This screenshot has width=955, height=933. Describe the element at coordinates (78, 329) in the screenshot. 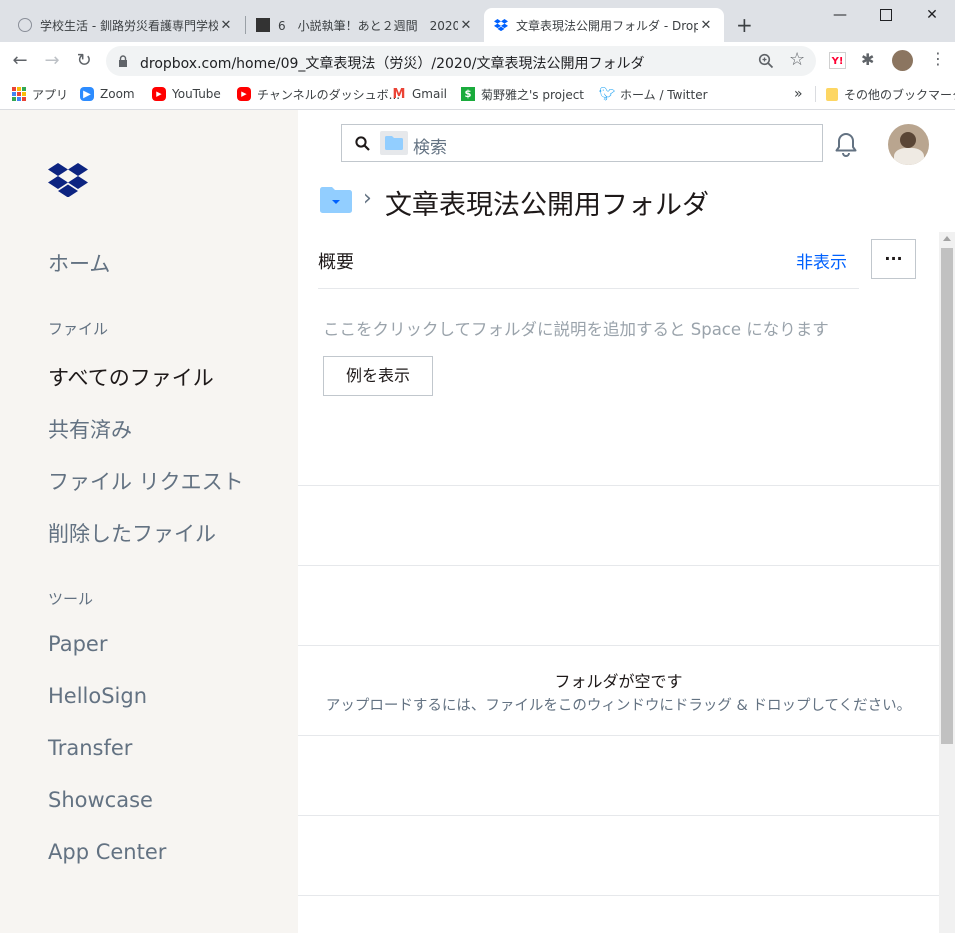

I see `sidebar-heading-files: ファイル` at that location.